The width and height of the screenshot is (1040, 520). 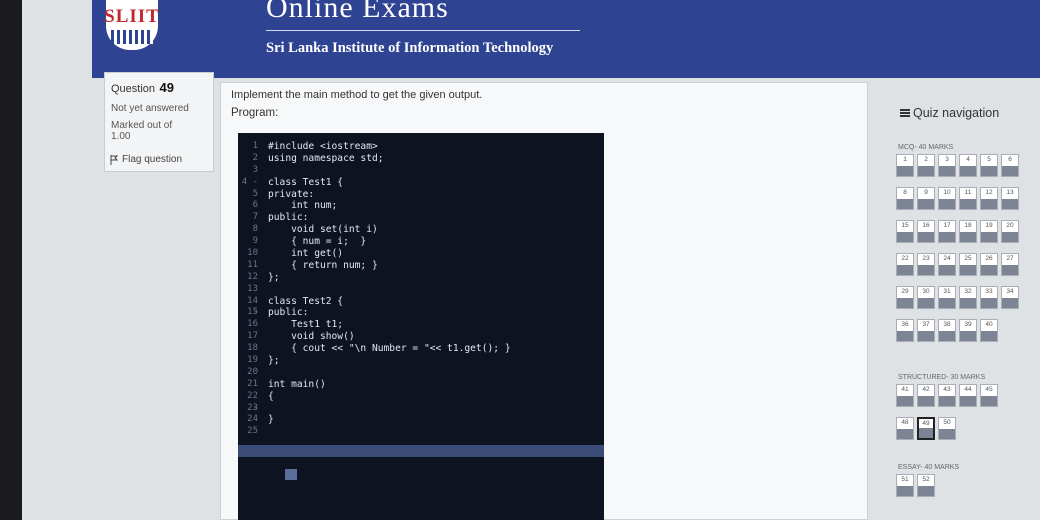 I want to click on quiz-nav-question-39: 39, so click(x=968, y=330).